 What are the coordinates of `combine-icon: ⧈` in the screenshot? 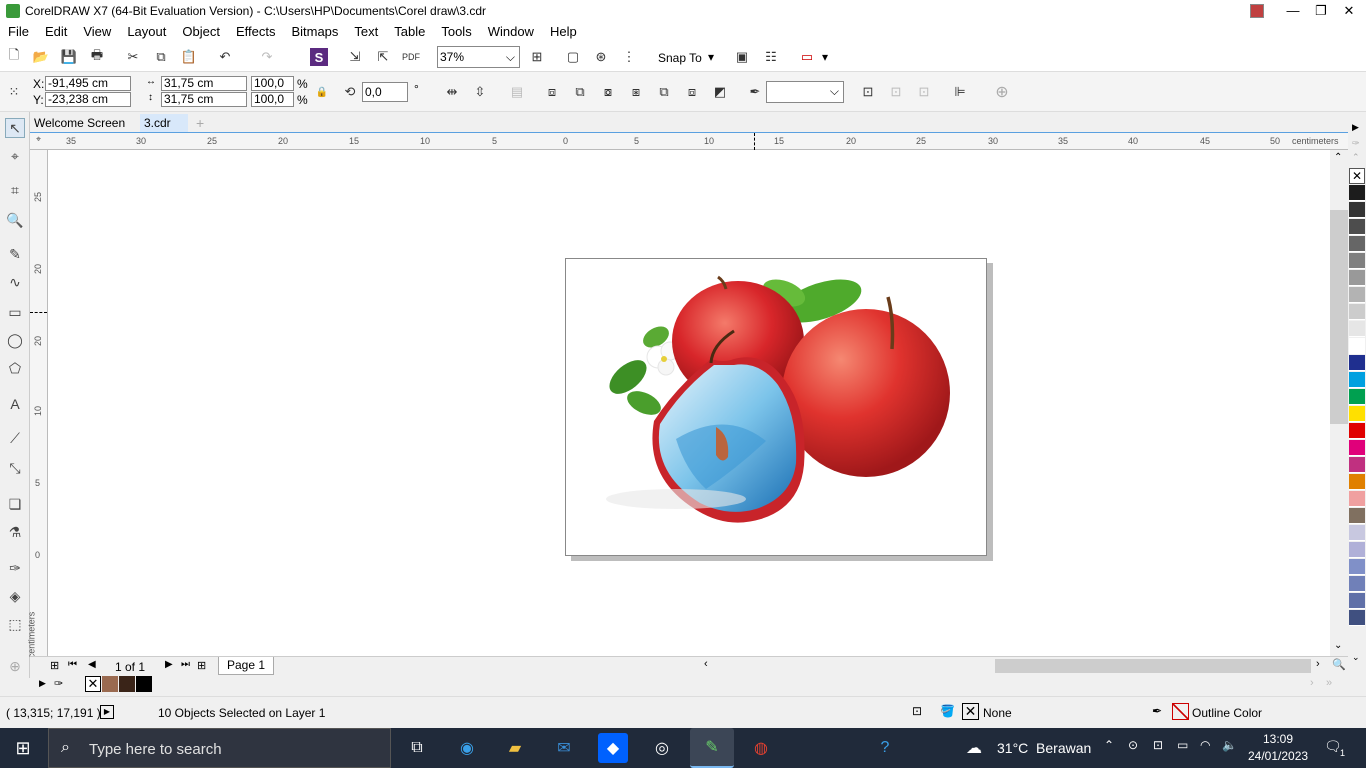 It's located at (552, 92).